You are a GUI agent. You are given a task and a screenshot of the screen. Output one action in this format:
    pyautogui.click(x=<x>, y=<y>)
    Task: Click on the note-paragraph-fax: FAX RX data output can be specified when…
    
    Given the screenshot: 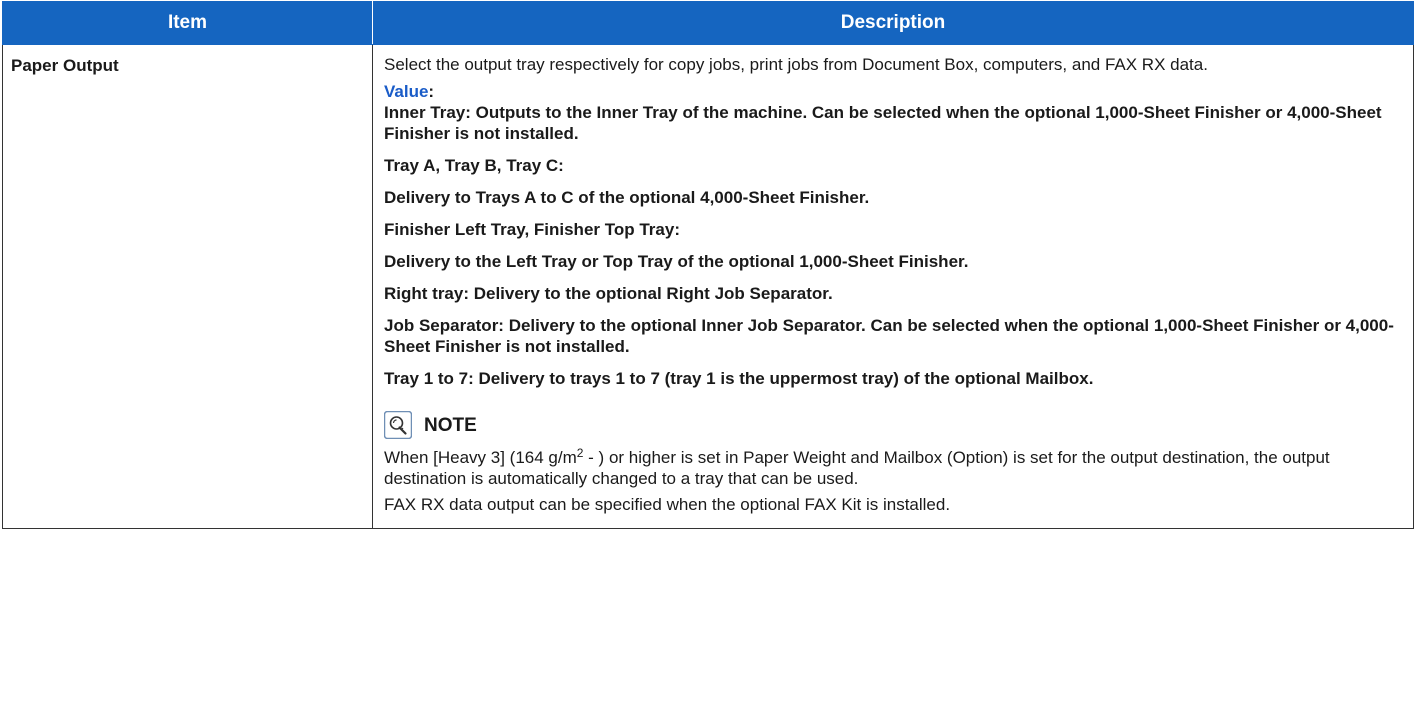 What is the action you would take?
    pyautogui.click(x=667, y=504)
    